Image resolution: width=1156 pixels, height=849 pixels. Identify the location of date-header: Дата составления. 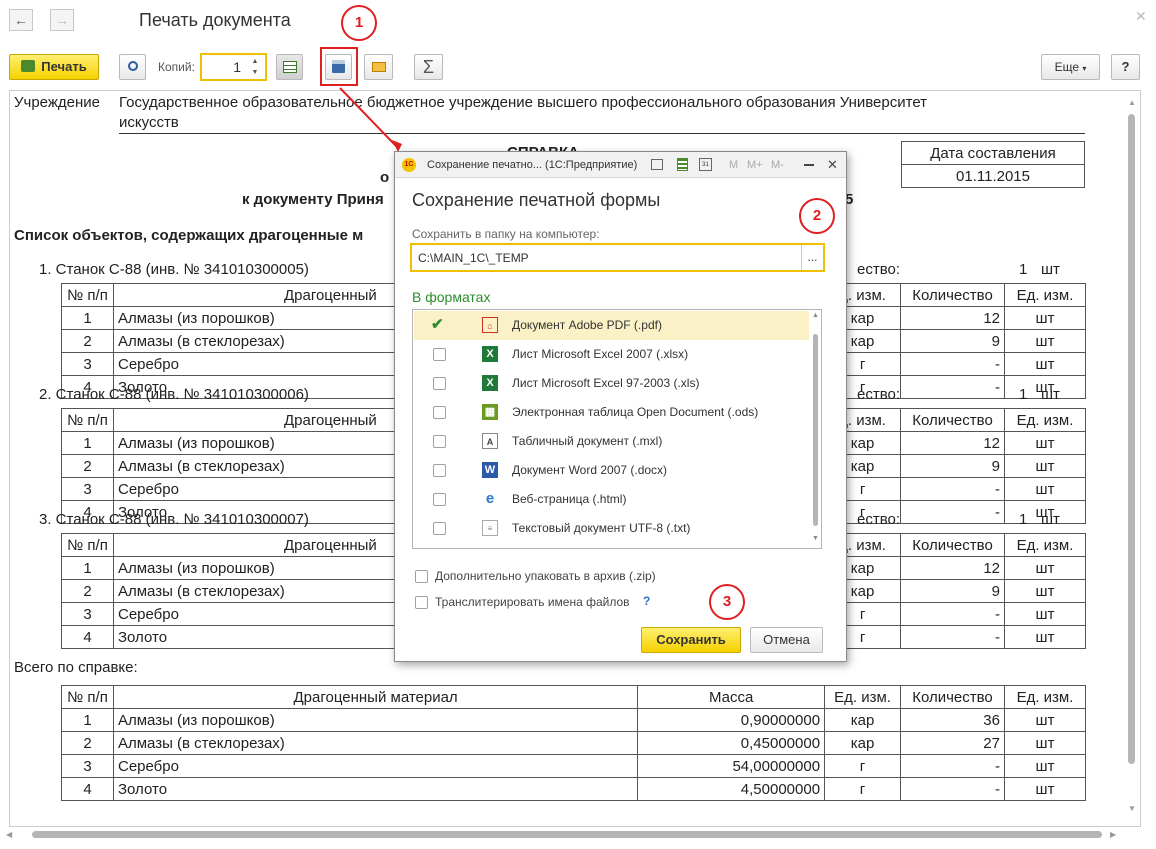
(993, 153).